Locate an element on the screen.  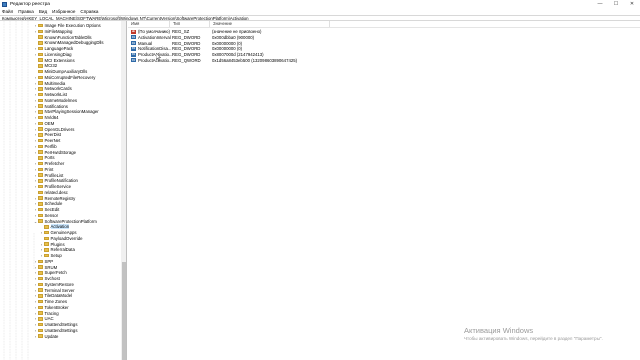
menu-bar: Файл Правка Вид Избранное Справка is located at coordinates (320, 11).